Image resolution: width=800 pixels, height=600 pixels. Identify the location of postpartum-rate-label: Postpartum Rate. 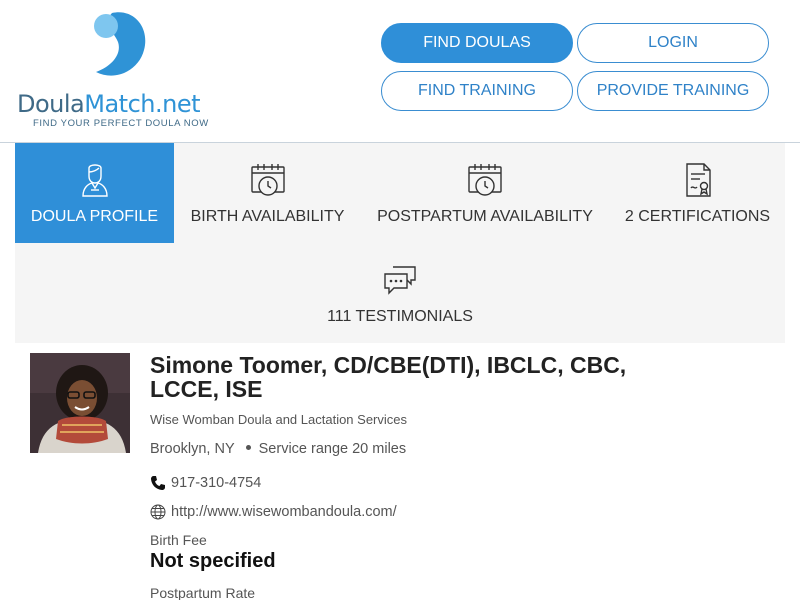
(203, 592).